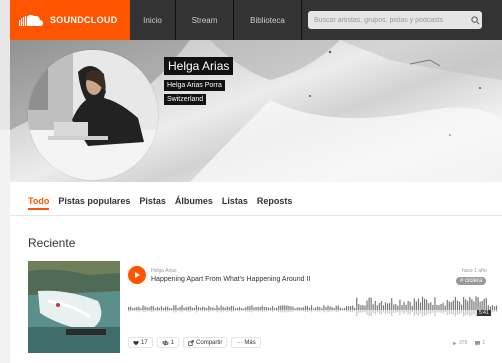  What do you see at coordinates (484, 313) in the screenshot?
I see `track-duration: 5:41` at bounding box center [484, 313].